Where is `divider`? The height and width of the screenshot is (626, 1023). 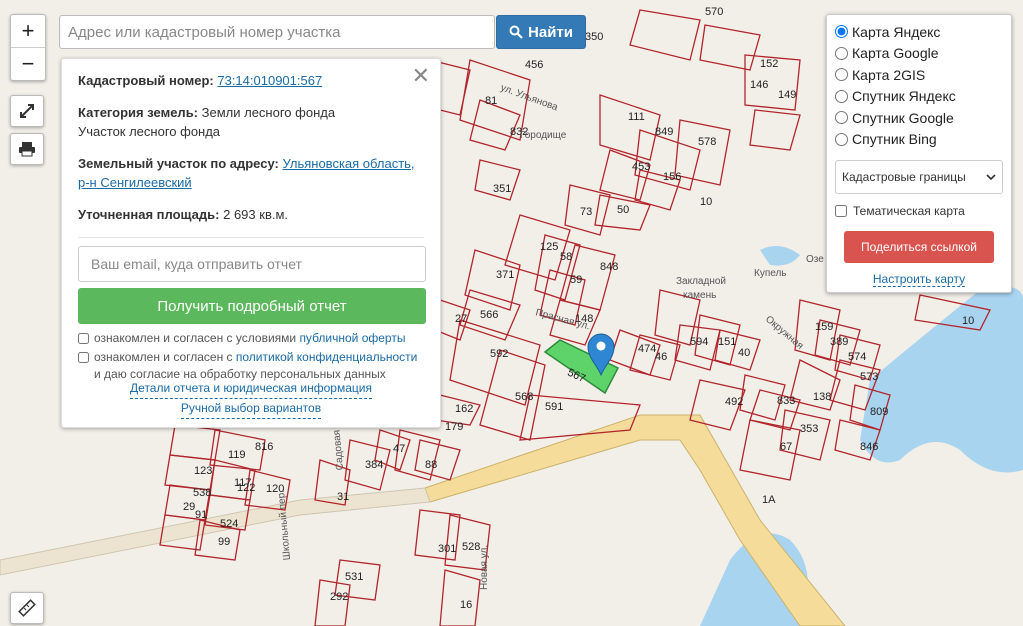 divider is located at coordinates (251, 237).